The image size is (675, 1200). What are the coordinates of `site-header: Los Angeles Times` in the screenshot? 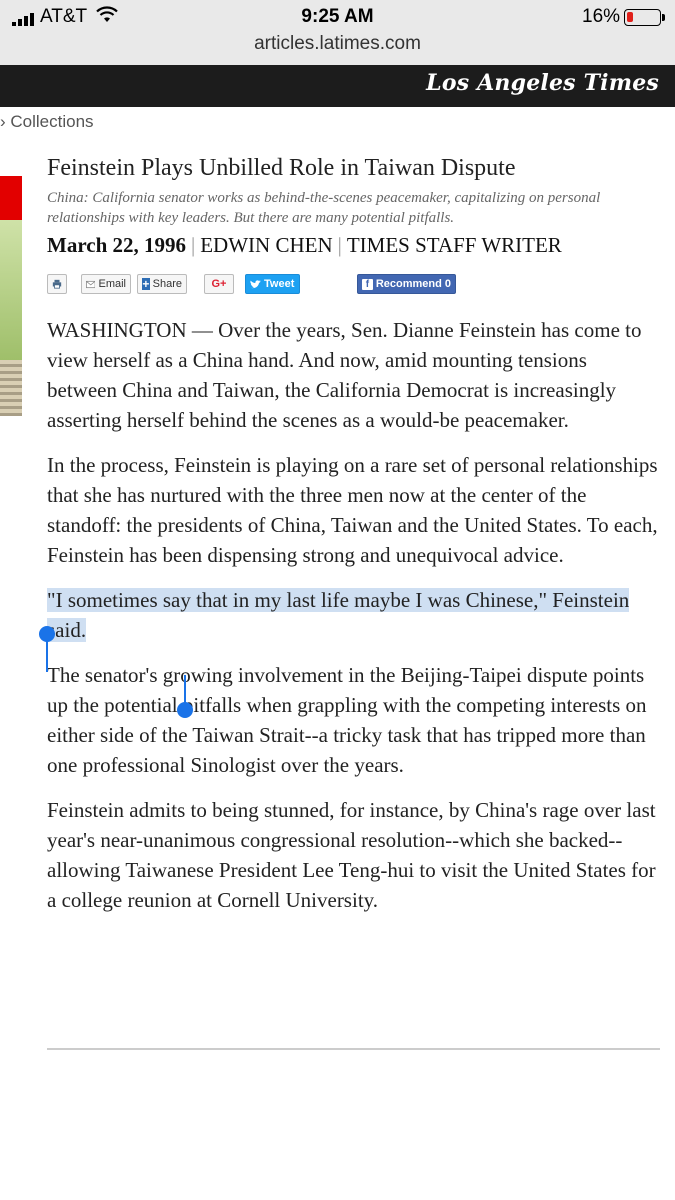 It's located at (337, 86).